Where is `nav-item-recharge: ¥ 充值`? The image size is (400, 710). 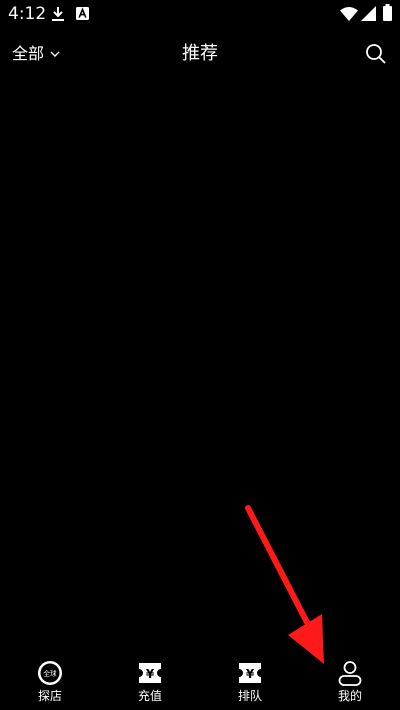
nav-item-recharge: ¥ 充值 is located at coordinates (150, 680).